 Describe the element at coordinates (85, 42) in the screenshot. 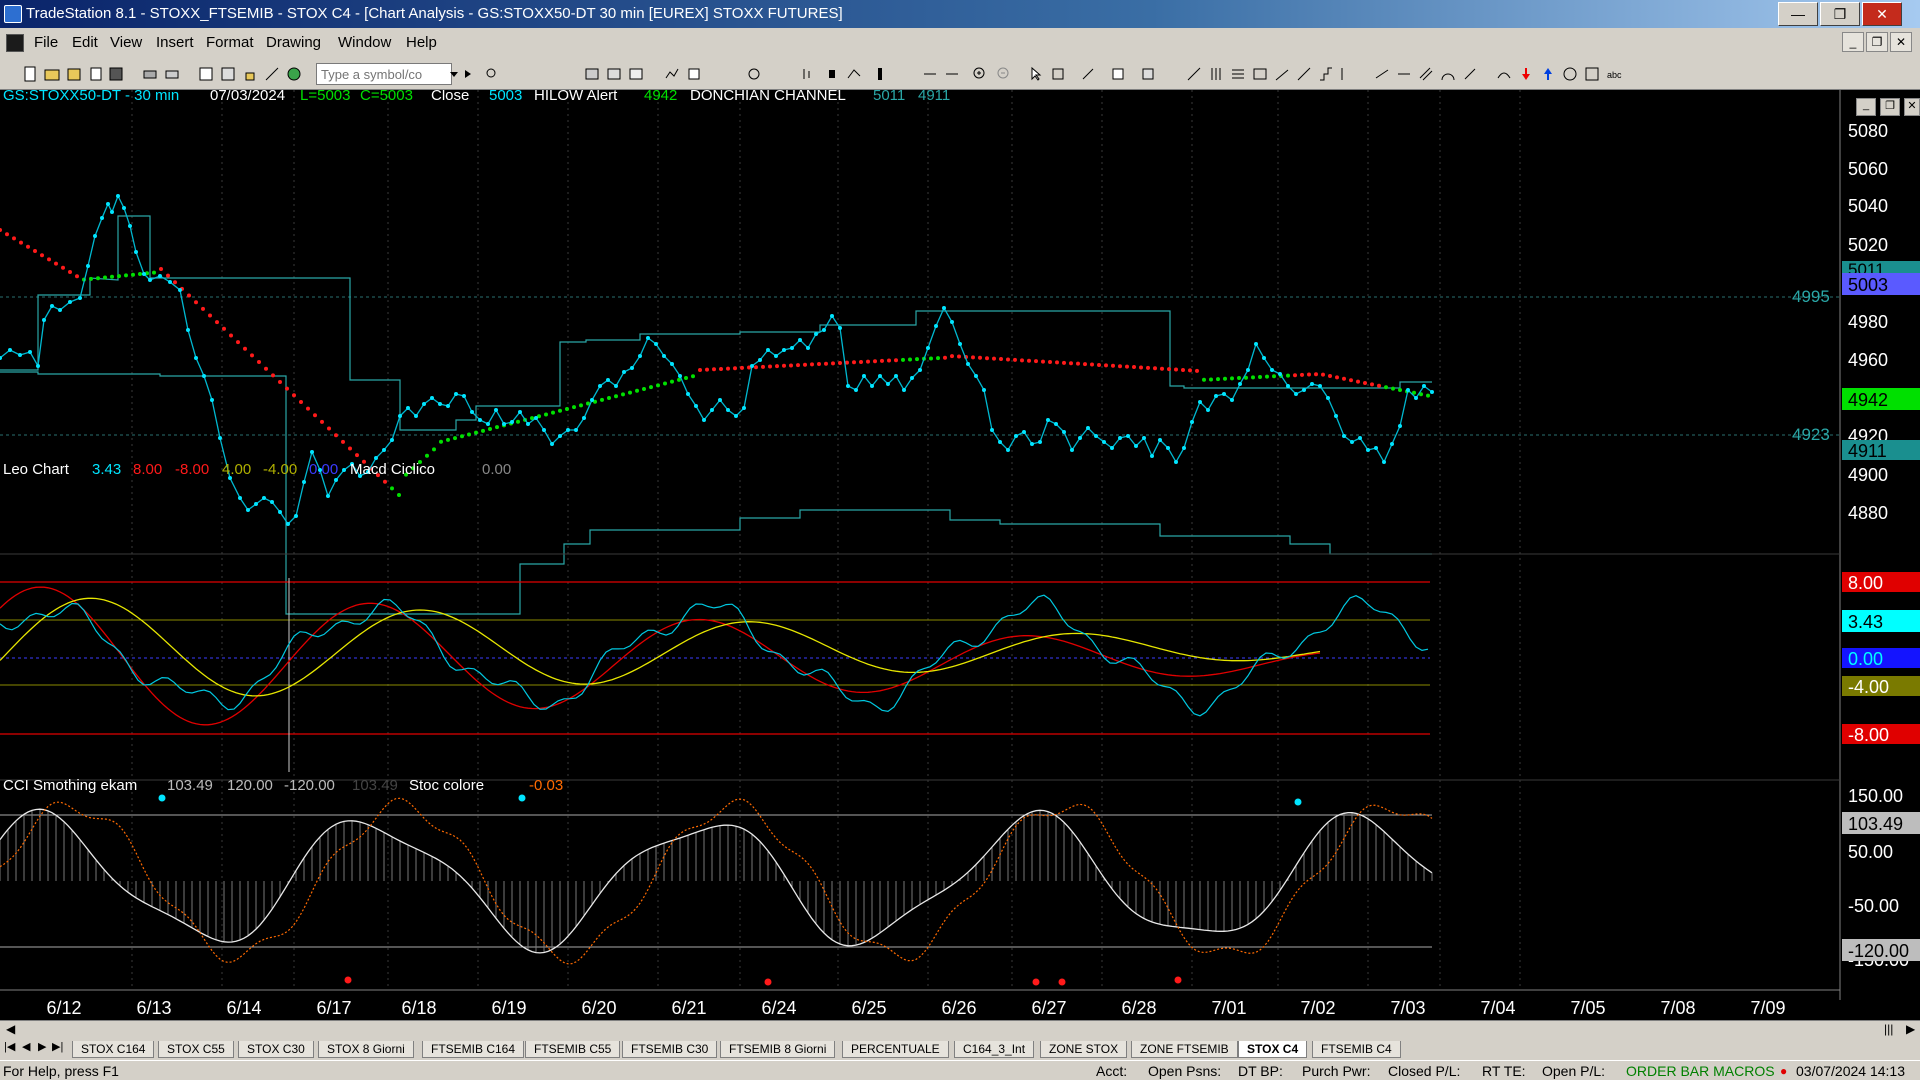

I see `menu-edit: Edit` at that location.